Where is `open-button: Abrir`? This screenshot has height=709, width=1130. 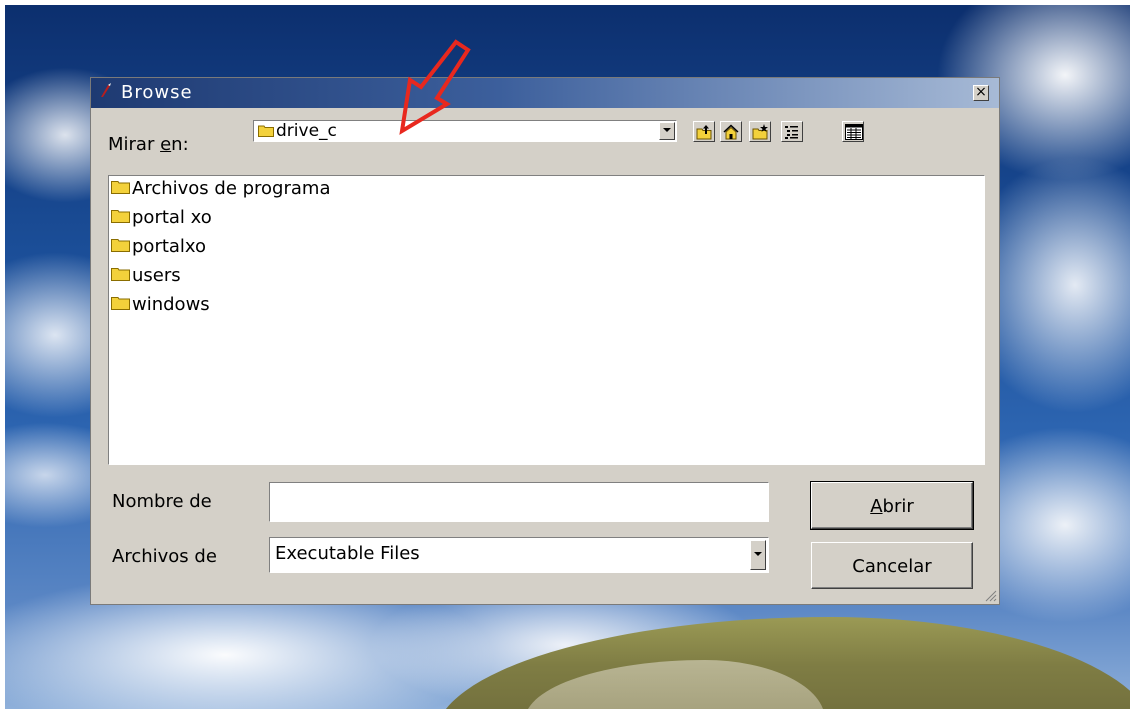
open-button: Abrir is located at coordinates (892, 505).